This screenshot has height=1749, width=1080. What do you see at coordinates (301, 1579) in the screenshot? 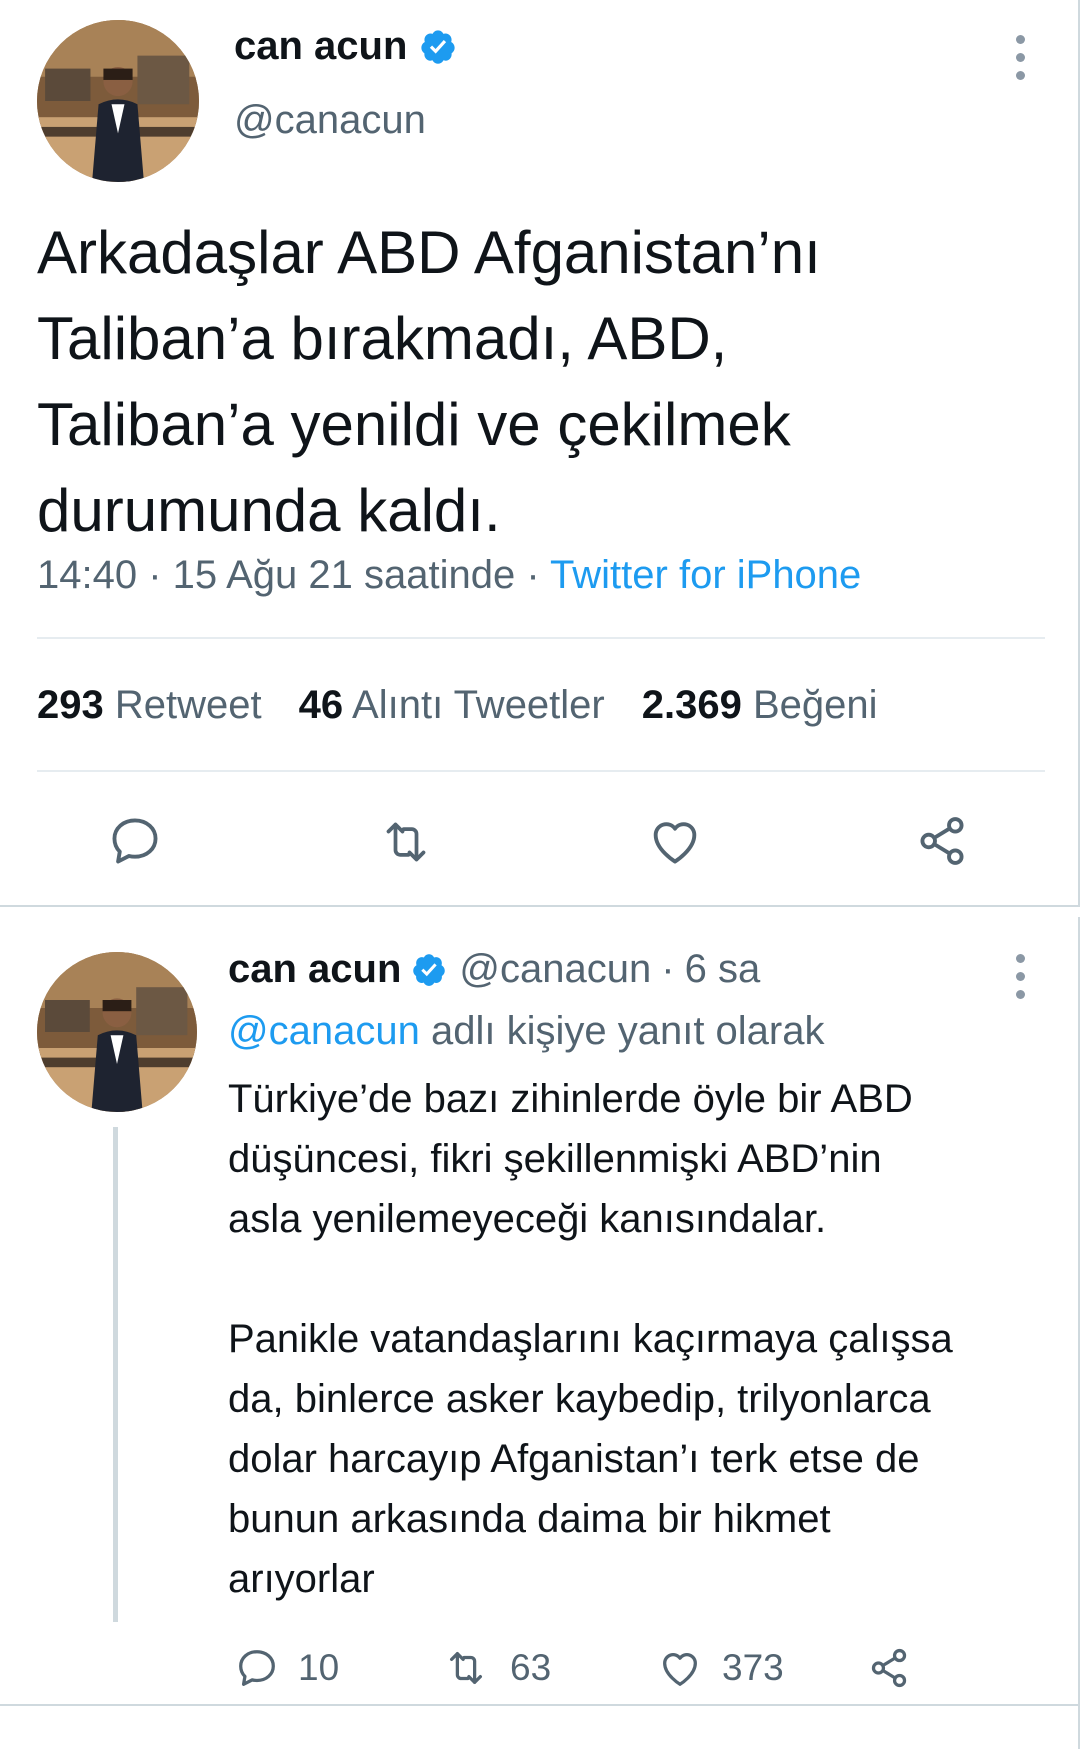
I see `tweet-text-line: arıyorlar` at bounding box center [301, 1579].